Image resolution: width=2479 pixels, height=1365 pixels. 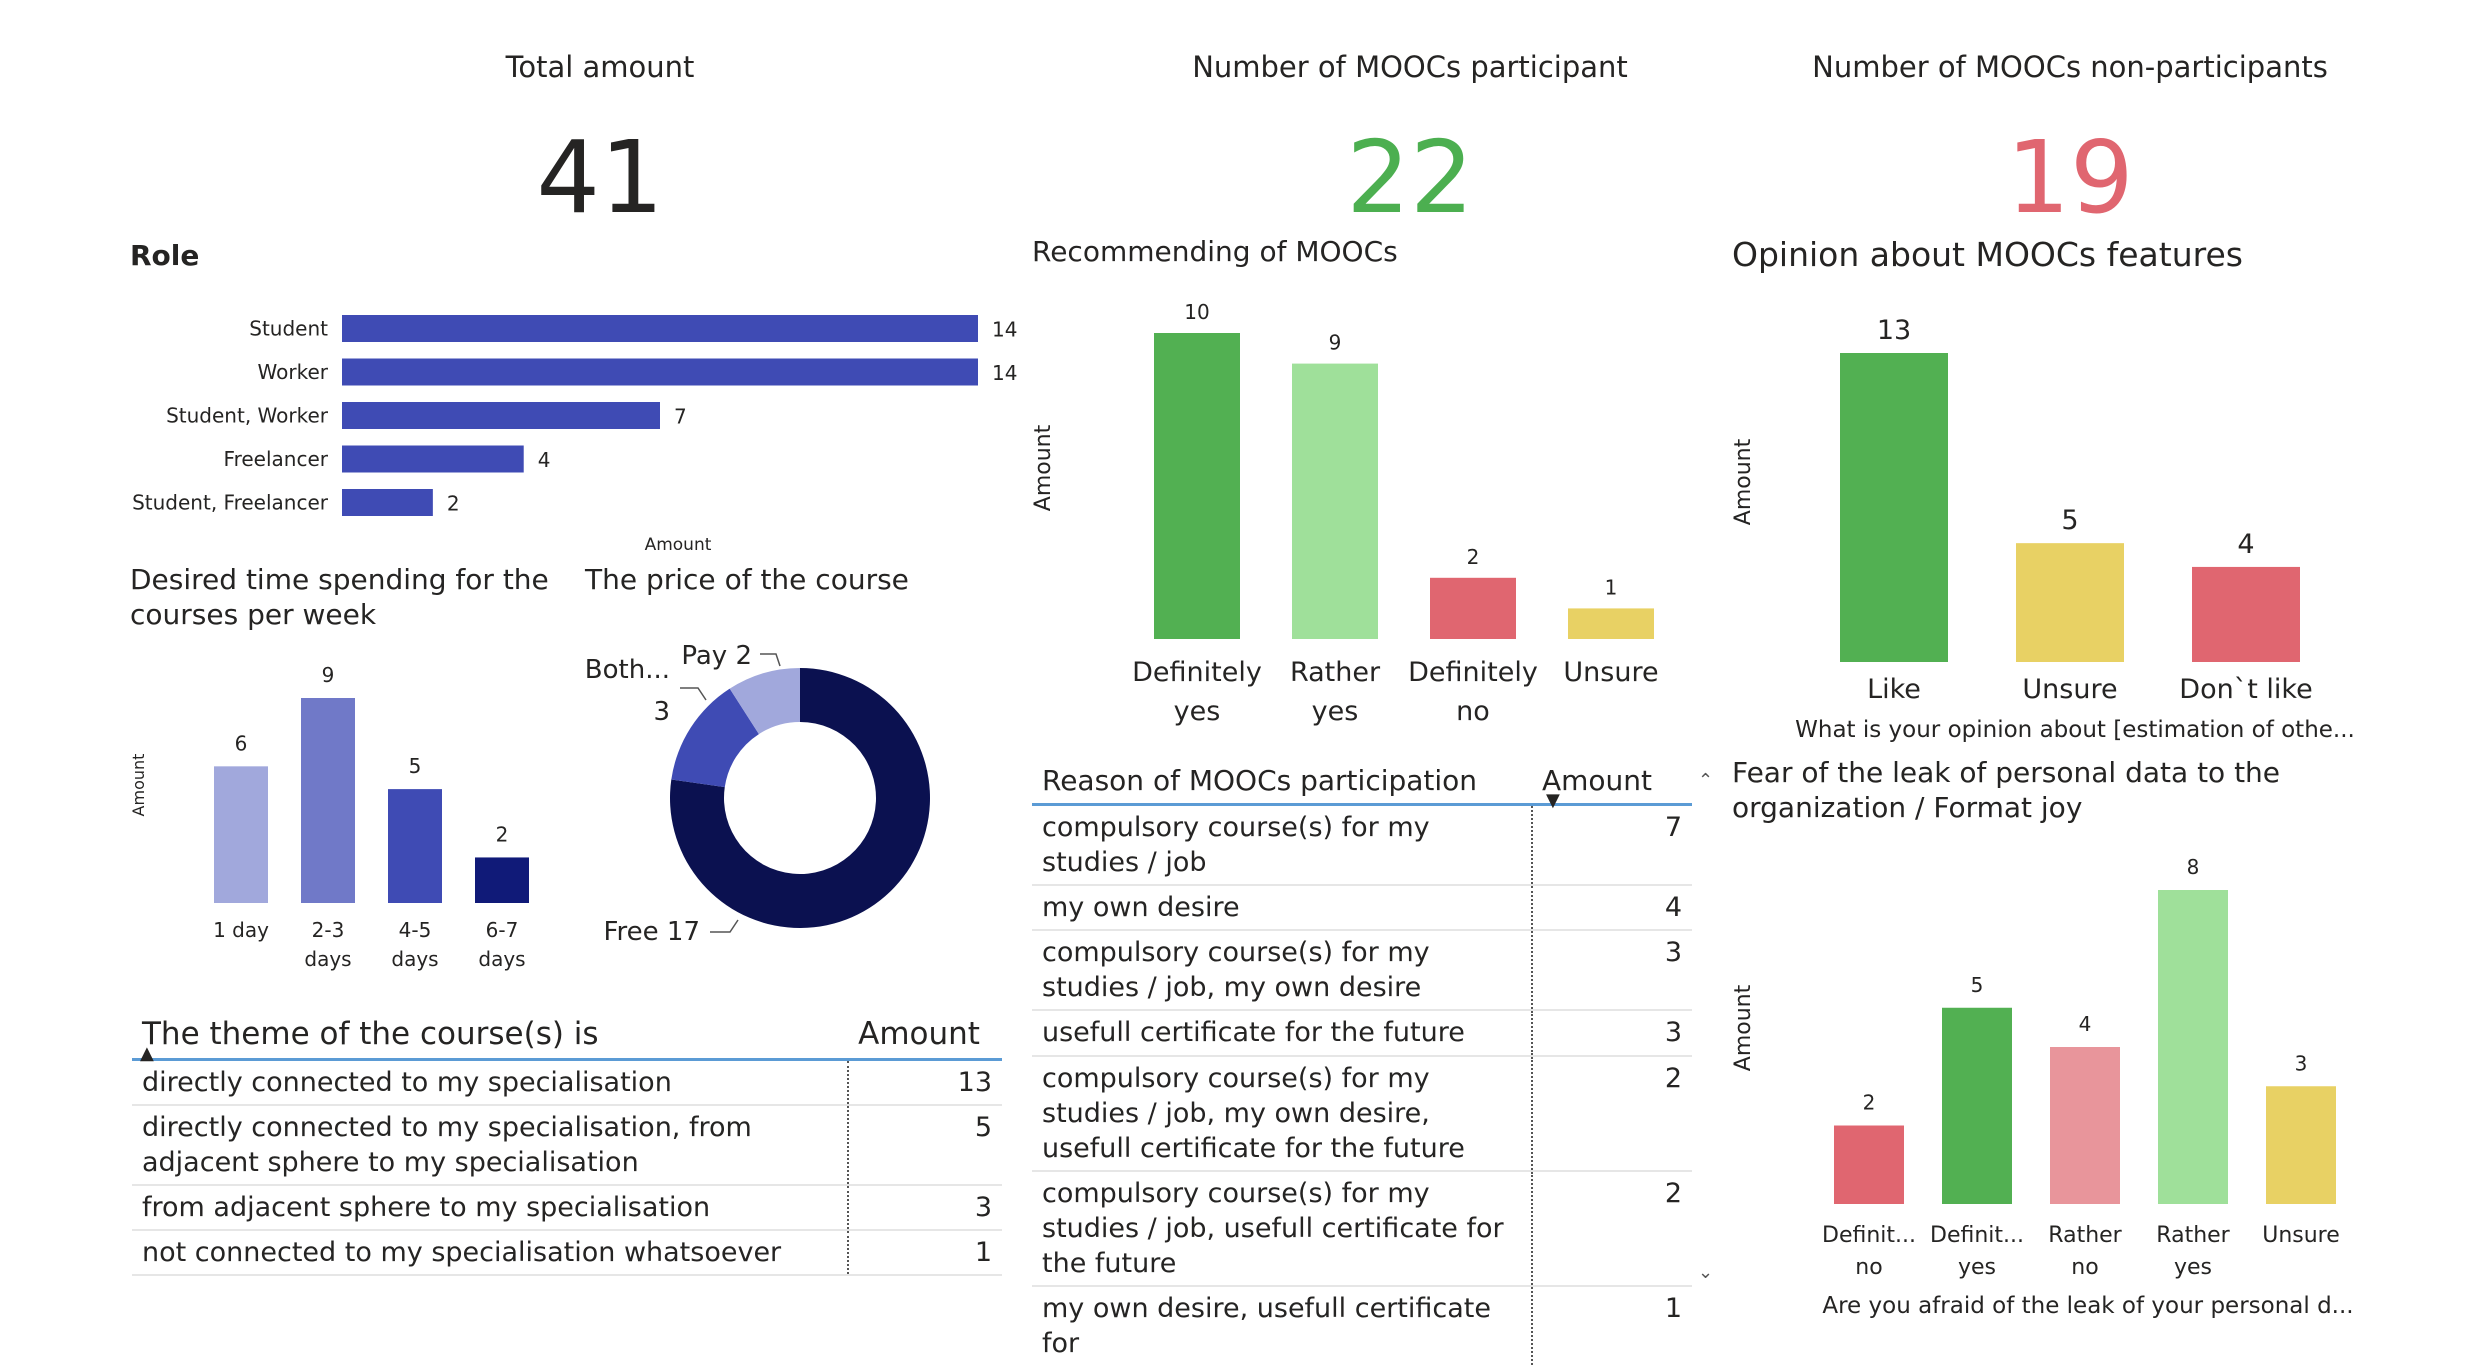 I want to click on theme-table-header-amount: Amount, so click(x=925, y=1035).